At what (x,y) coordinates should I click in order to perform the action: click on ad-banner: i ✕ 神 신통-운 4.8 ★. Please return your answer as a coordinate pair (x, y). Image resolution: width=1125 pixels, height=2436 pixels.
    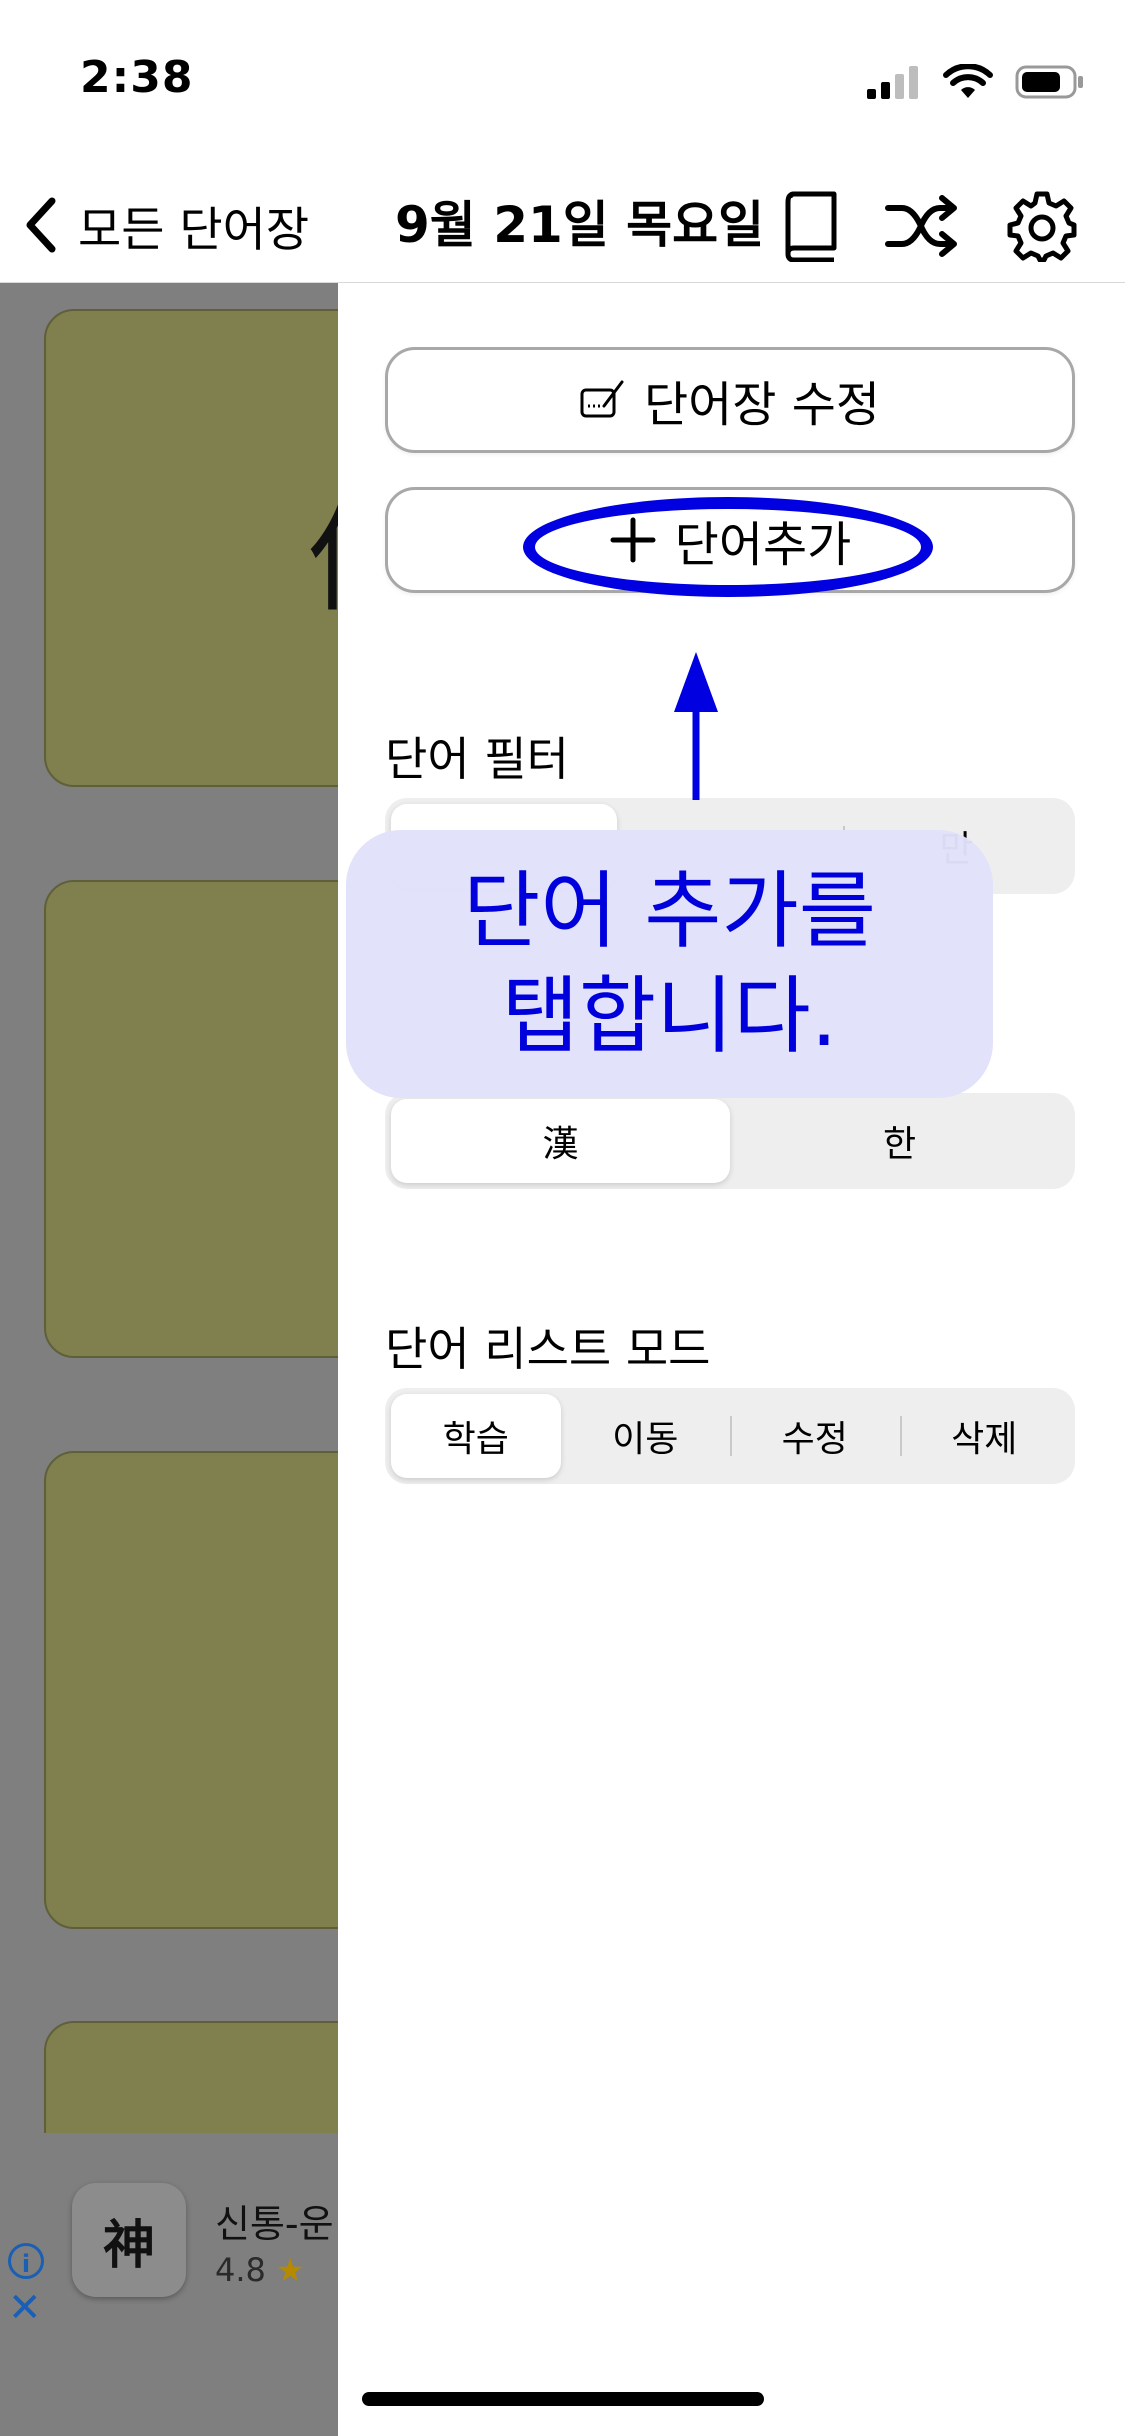
    Looking at the image, I should click on (170, 2284).